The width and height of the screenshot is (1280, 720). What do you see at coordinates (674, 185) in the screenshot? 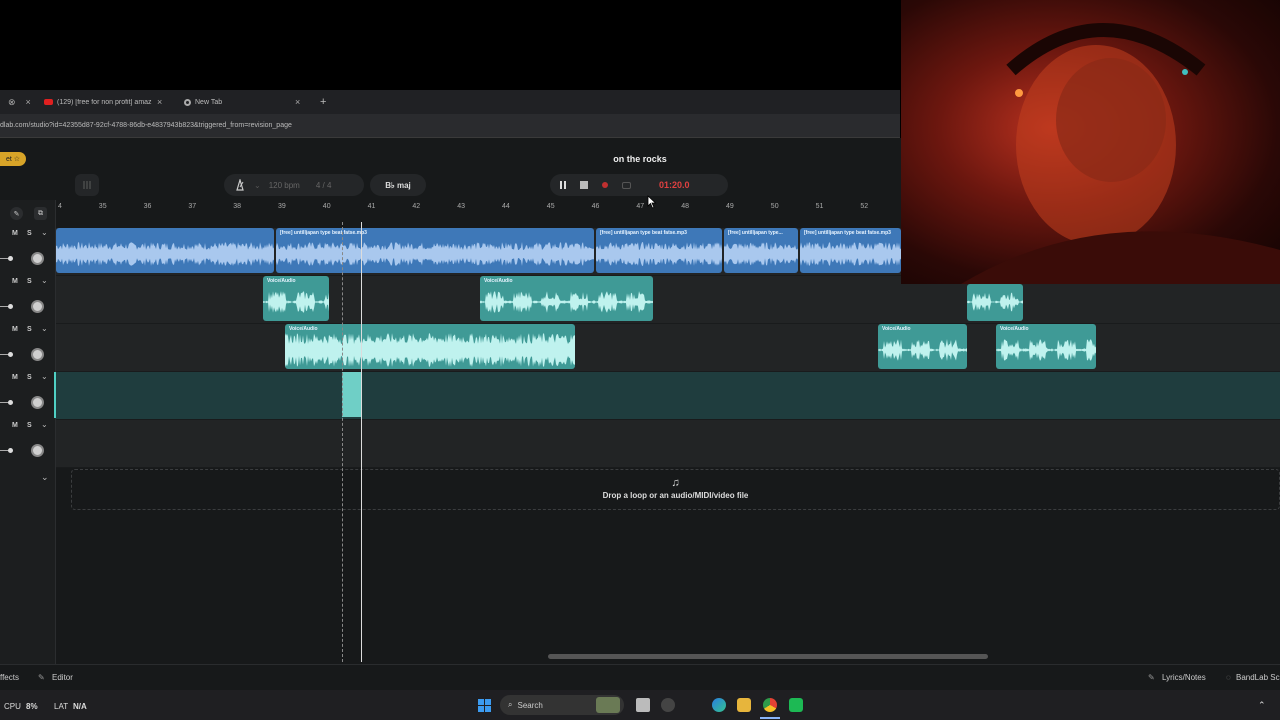
I see `time-display: 01:20.0` at bounding box center [674, 185].